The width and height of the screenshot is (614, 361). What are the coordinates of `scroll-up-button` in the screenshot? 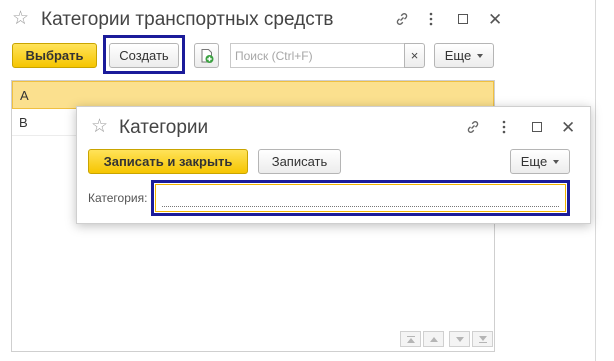 It's located at (433, 339).